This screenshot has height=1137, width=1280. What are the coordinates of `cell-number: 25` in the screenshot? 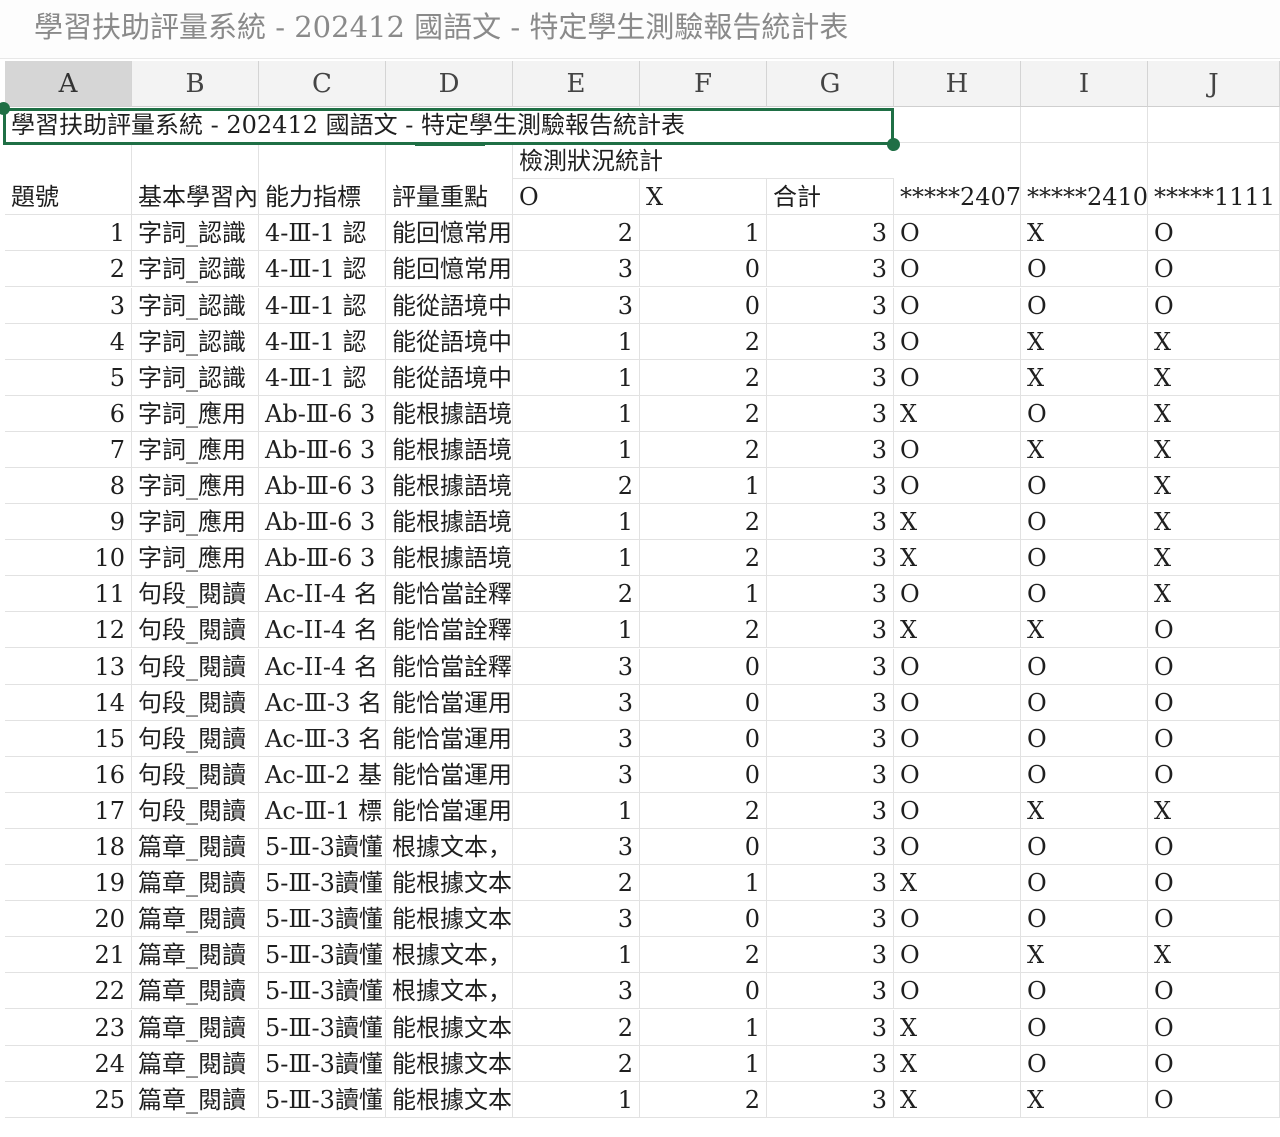 It's located at (68, 1099).